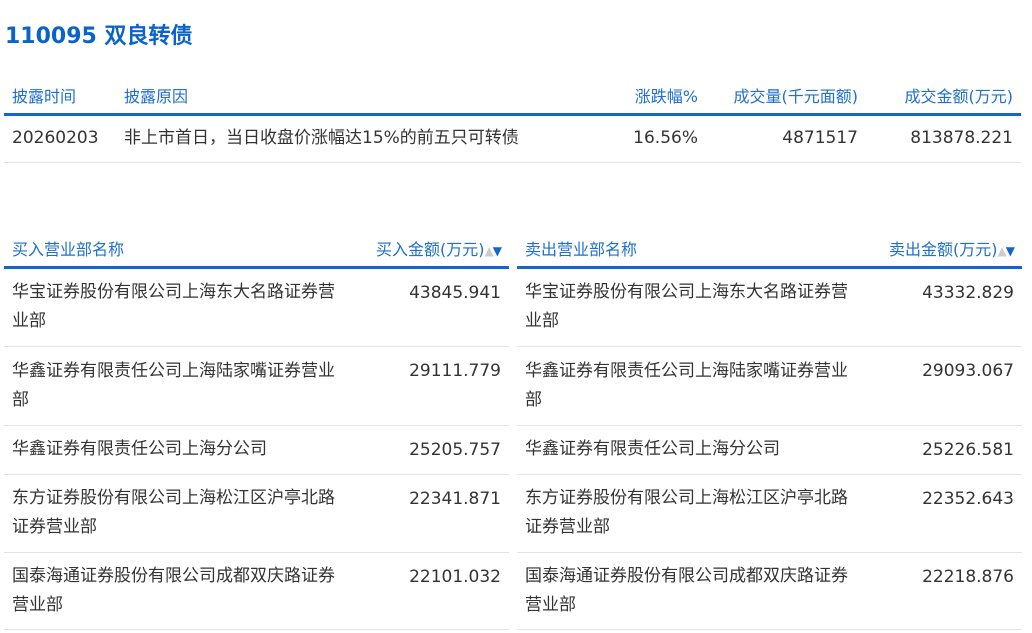 Image resolution: width=1032 pixels, height=633 pixels. I want to click on table-header: 卖出营业部名称 卖出金额(万元)▲▼, so click(769, 250).